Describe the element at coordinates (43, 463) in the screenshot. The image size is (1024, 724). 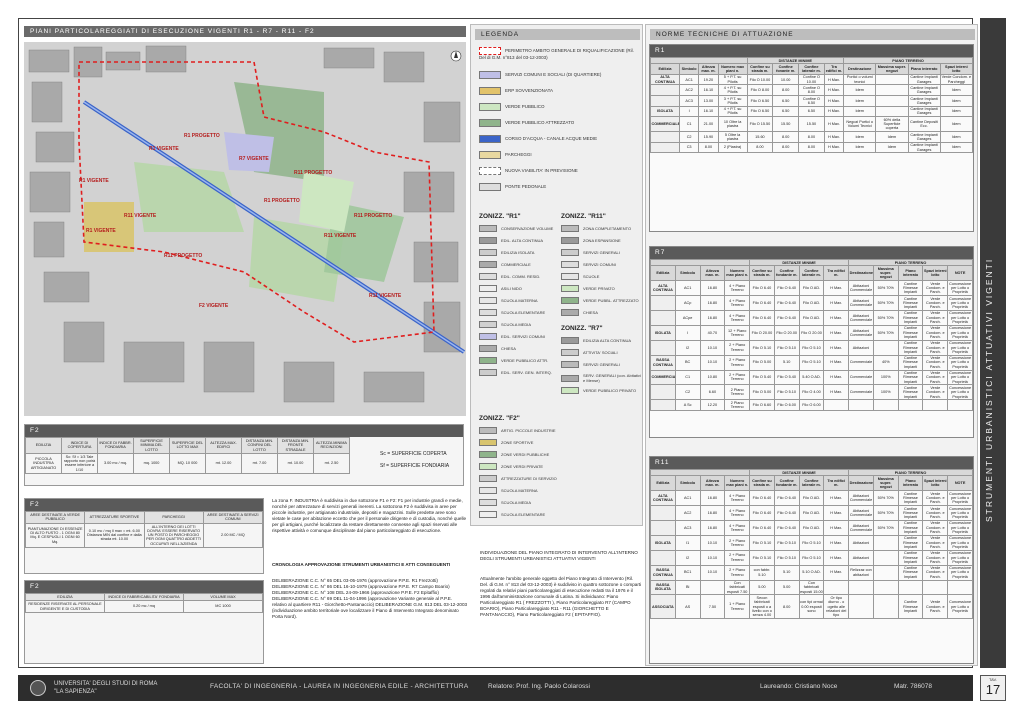
I see `table-cell: PICCOLA INDUSTRIA ARTIGIANATO` at that location.